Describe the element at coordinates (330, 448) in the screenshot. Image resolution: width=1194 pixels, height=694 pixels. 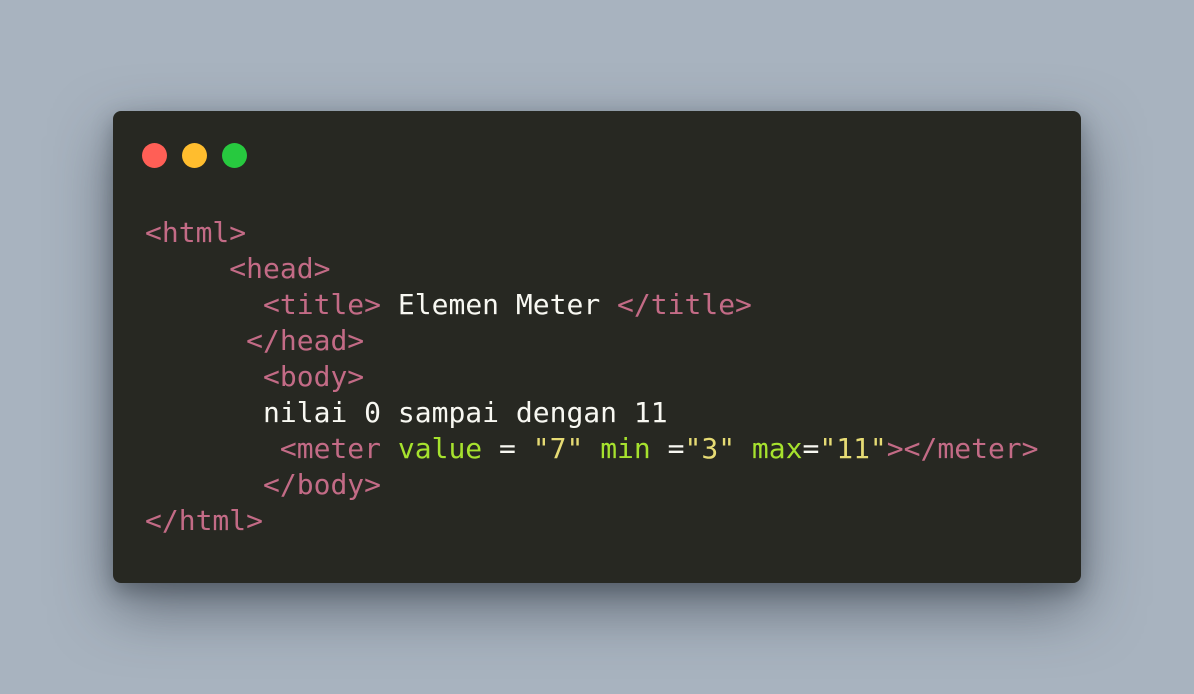
I see `meter-open-tag: <meter` at that location.